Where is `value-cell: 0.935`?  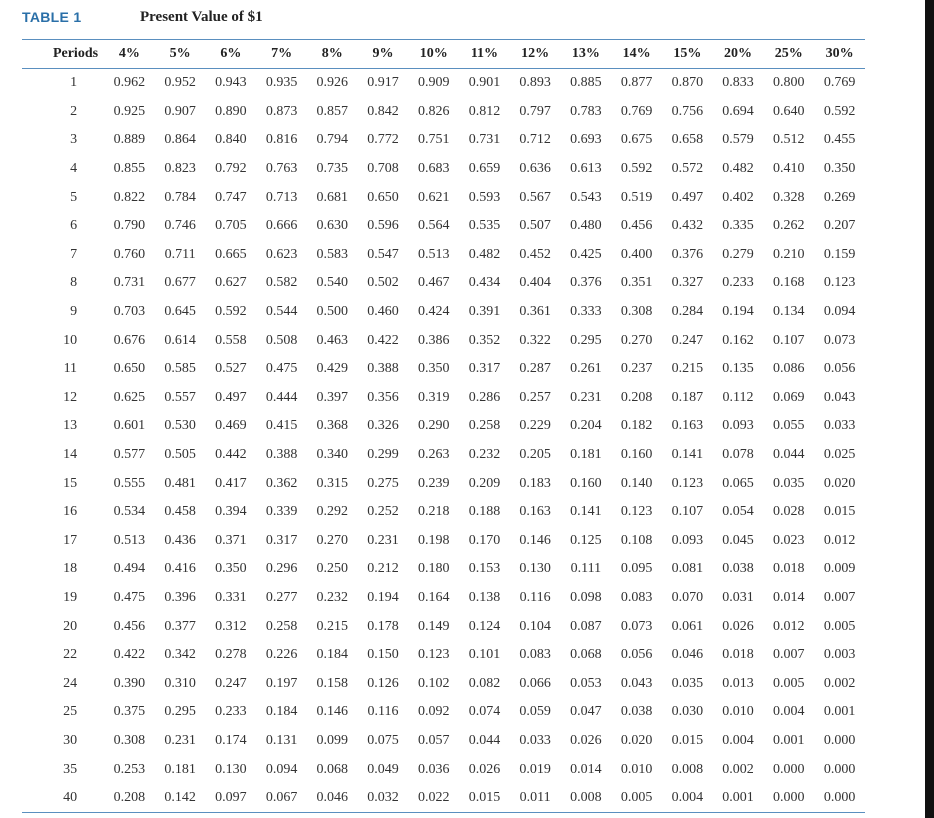
value-cell: 0.935 is located at coordinates (281, 83).